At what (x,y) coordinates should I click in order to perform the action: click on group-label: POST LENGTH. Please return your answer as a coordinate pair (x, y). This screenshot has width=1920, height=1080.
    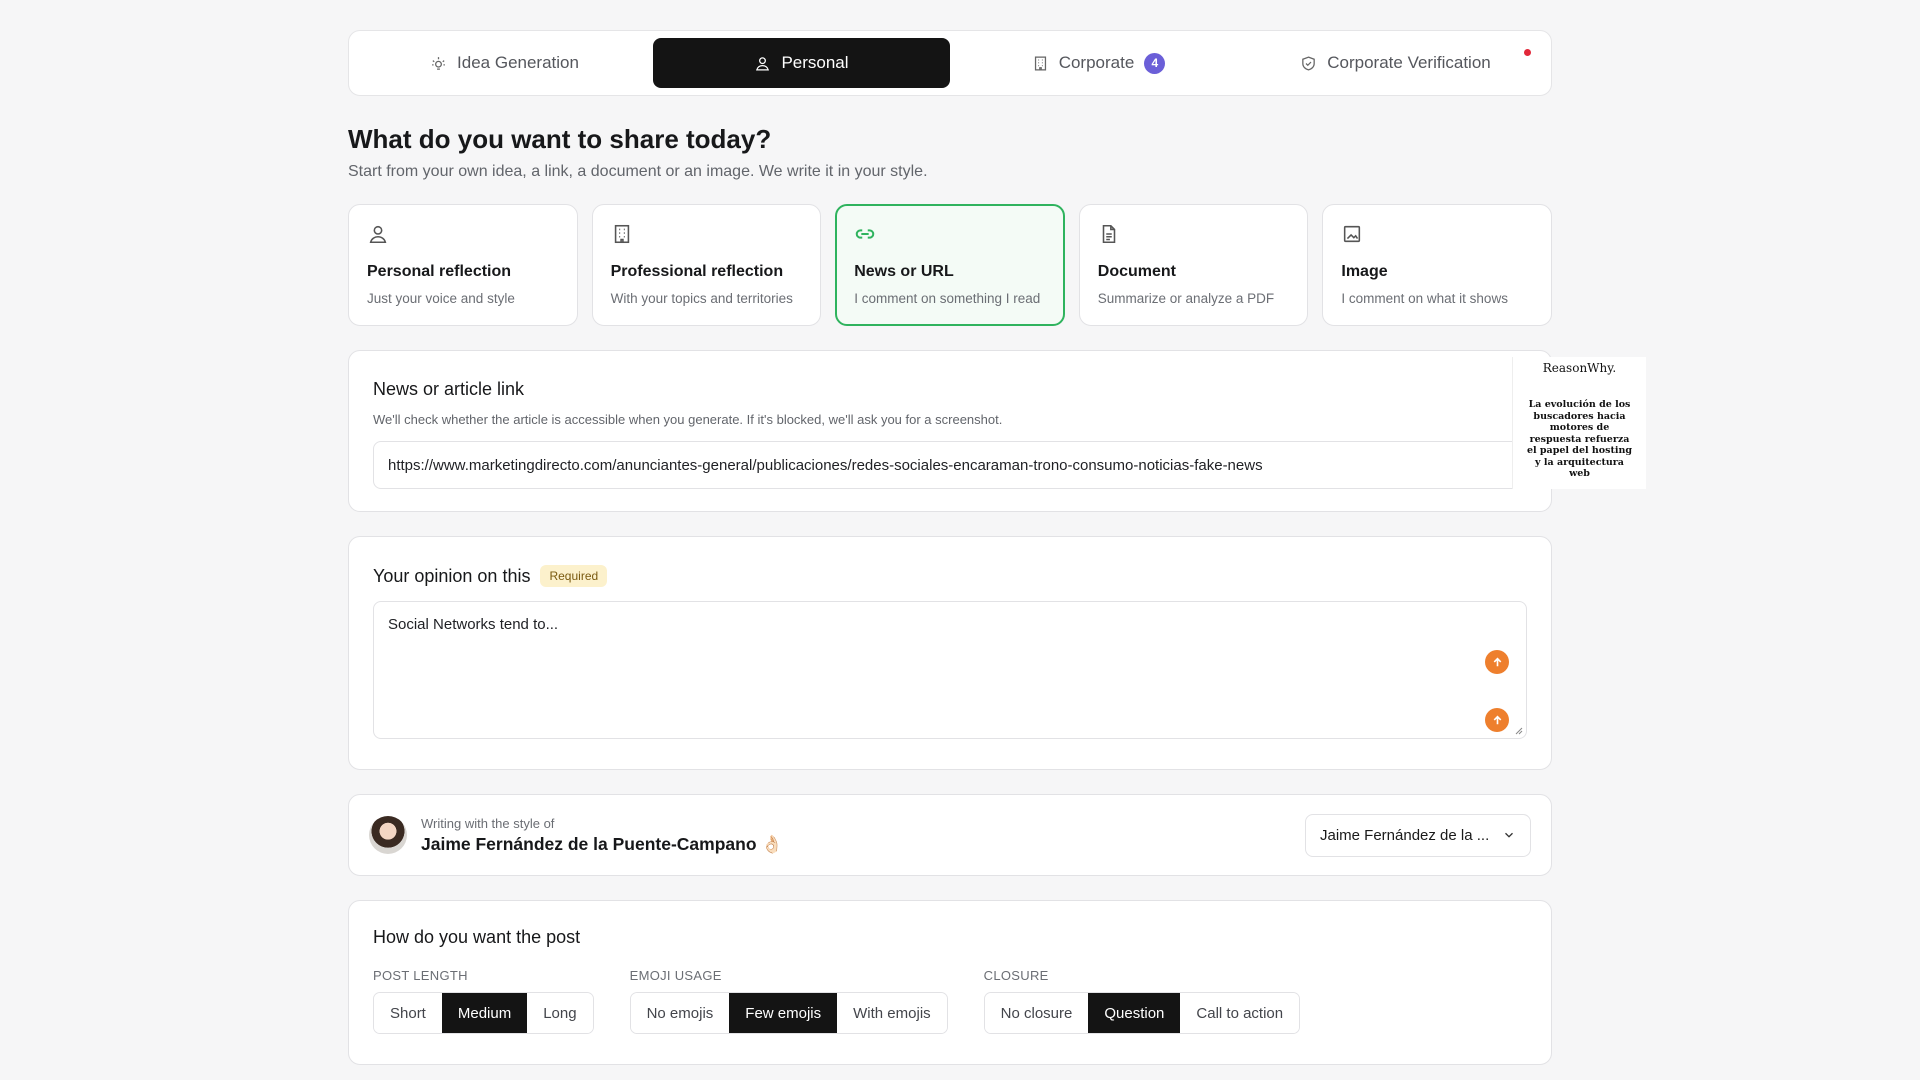
    Looking at the image, I should click on (420, 975).